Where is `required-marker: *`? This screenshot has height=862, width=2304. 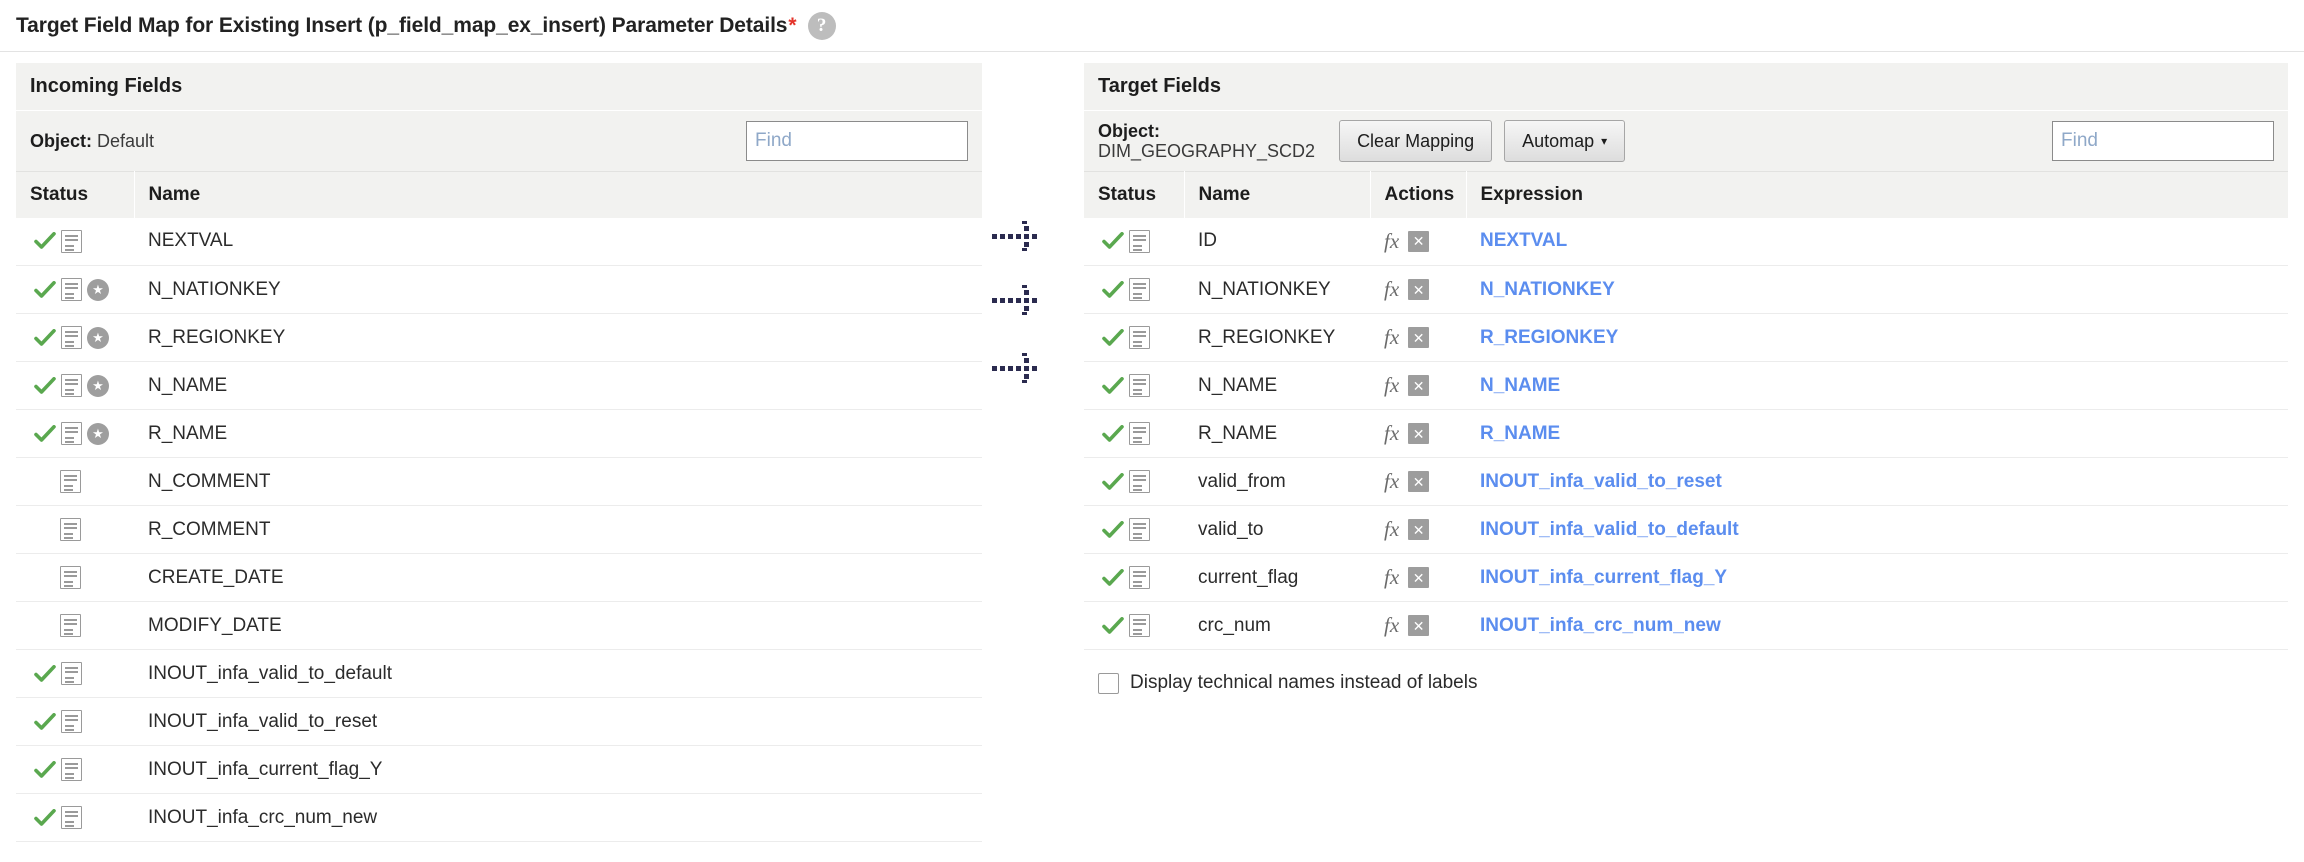 required-marker: * is located at coordinates (792, 25).